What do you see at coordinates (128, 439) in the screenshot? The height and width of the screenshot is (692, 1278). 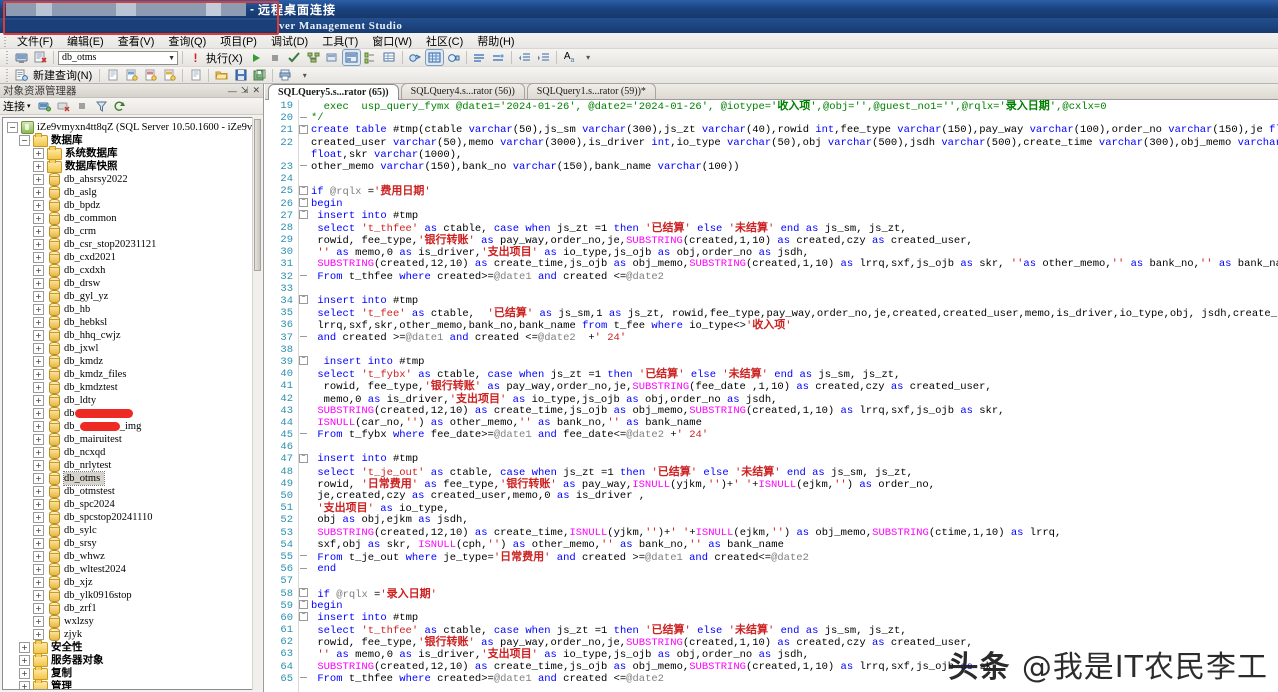 I see `tree-node-database: + db_mairuitest` at bounding box center [128, 439].